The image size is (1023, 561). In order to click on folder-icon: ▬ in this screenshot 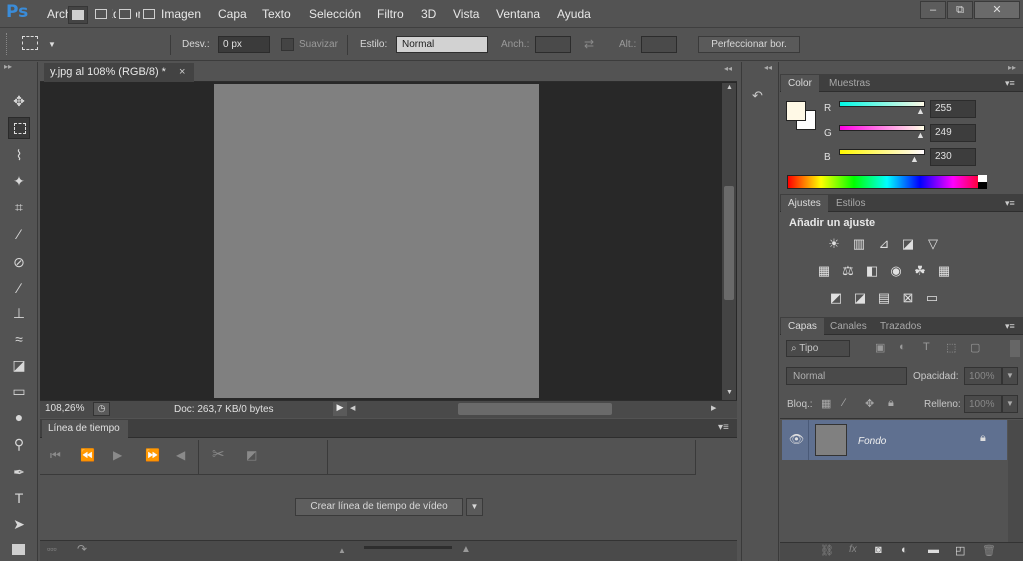, I will do `click(933, 550)`.